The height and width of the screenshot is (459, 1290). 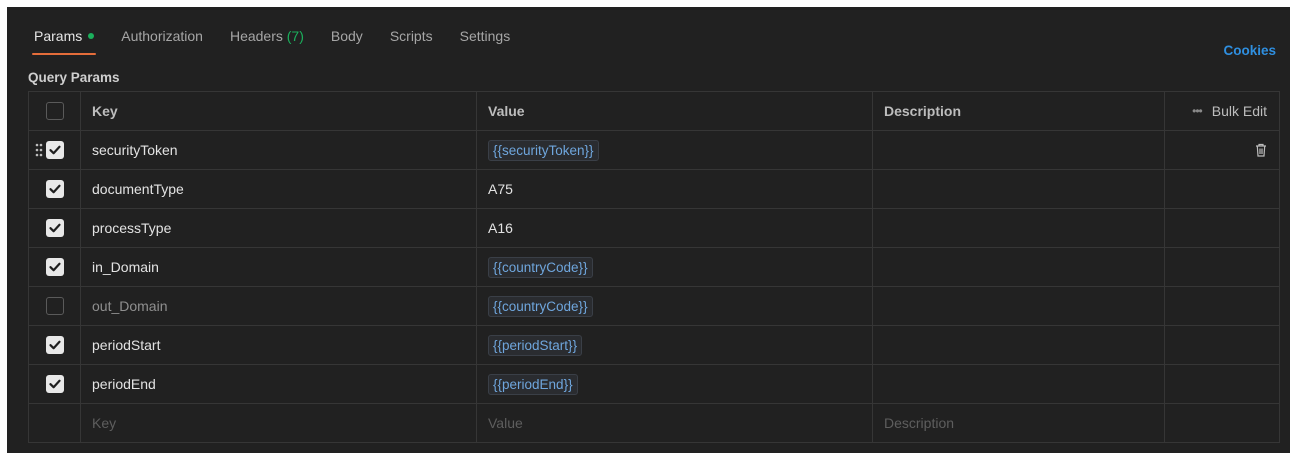 I want to click on tab-settings: Settings, so click(x=485, y=41).